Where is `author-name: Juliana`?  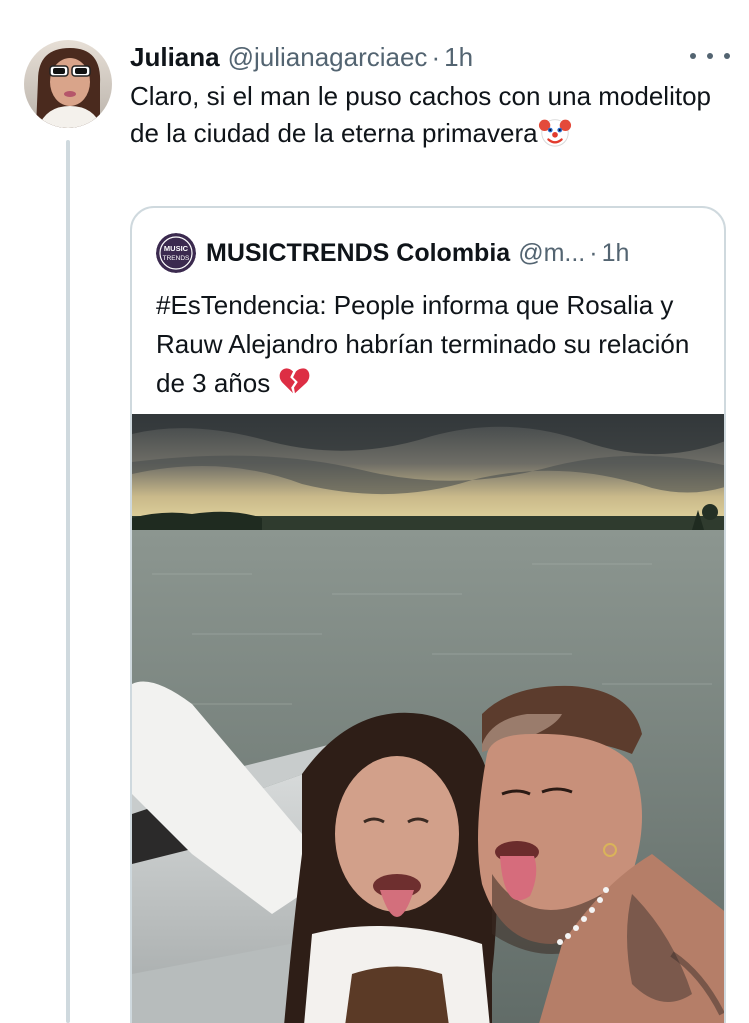 author-name: Juliana is located at coordinates (175, 57).